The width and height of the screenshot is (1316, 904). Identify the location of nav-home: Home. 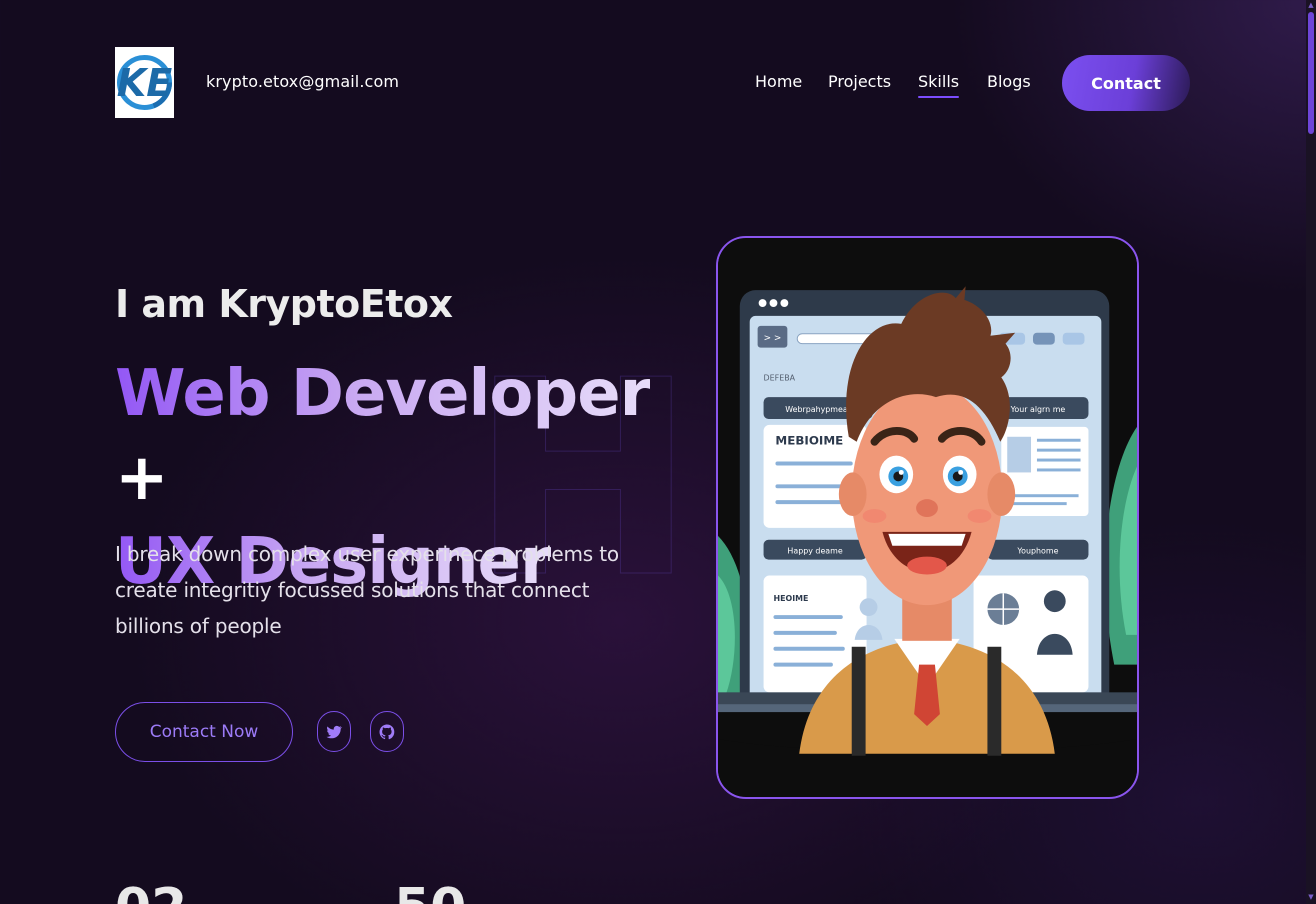
(778, 81).